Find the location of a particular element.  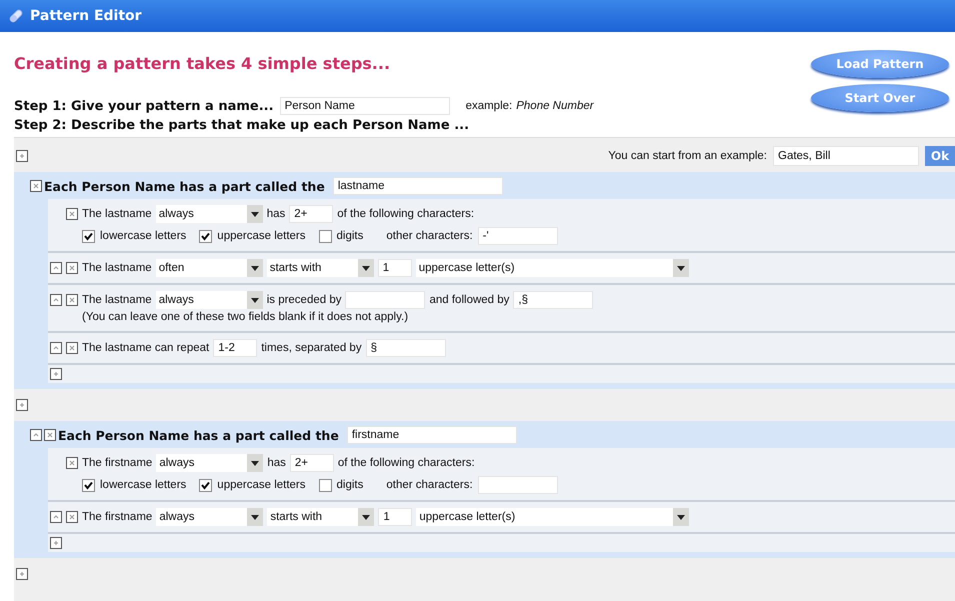

window-title: Pattern Editor is located at coordinates (86, 16).